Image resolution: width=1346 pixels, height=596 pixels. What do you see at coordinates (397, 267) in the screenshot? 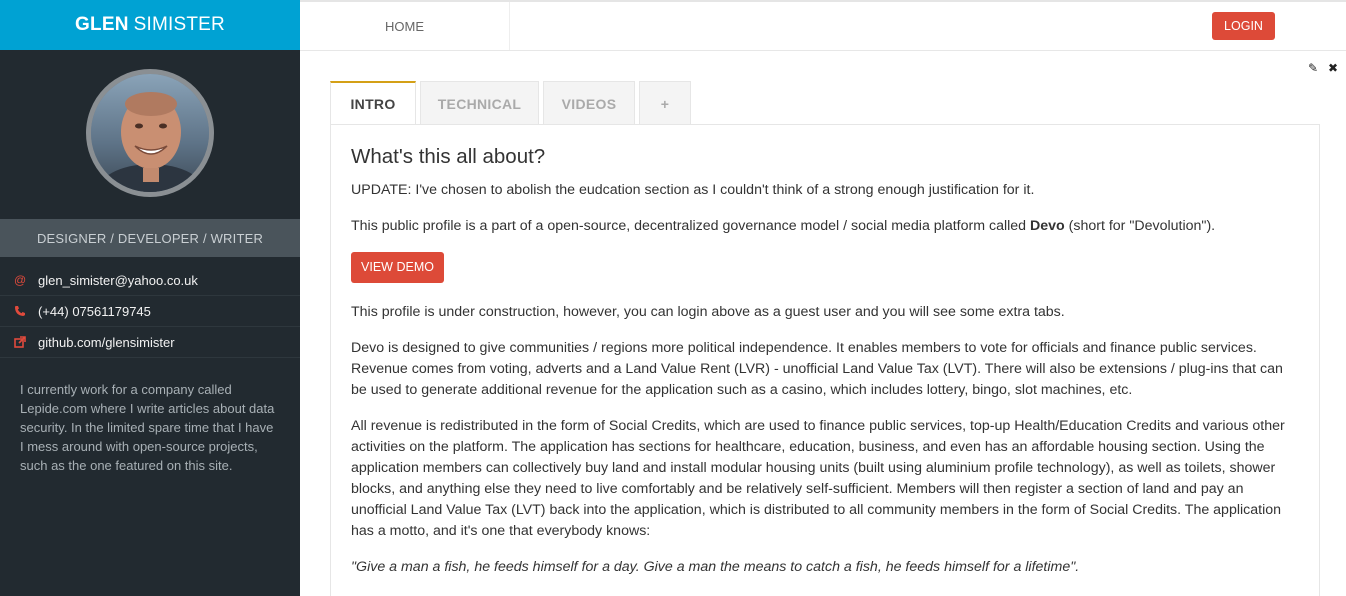
I see `view-demo-button: VIEW DEMO` at bounding box center [397, 267].